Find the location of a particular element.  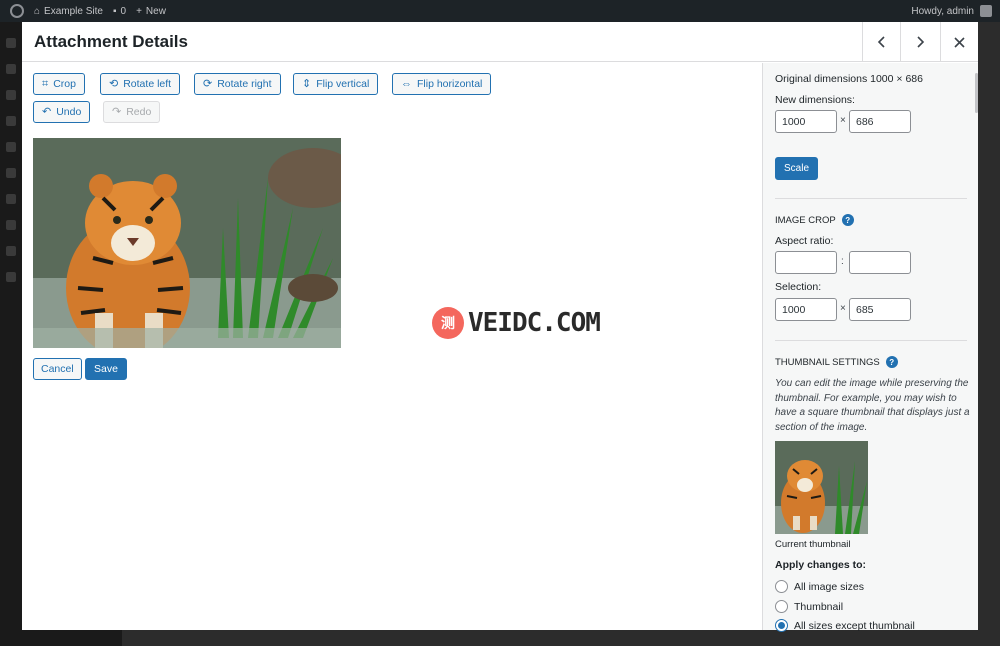

image-crop-heading: Image Crop ? is located at coordinates (814, 220).